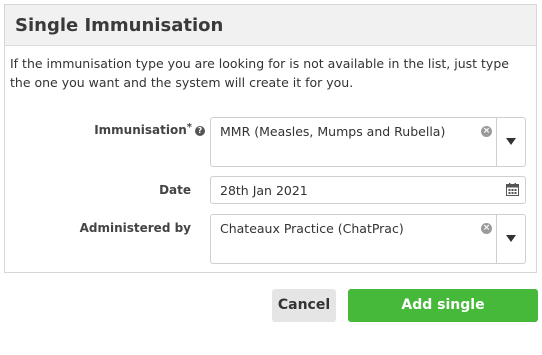 This screenshot has width=542, height=355. I want to click on cancel-button: Cancel, so click(304, 305).